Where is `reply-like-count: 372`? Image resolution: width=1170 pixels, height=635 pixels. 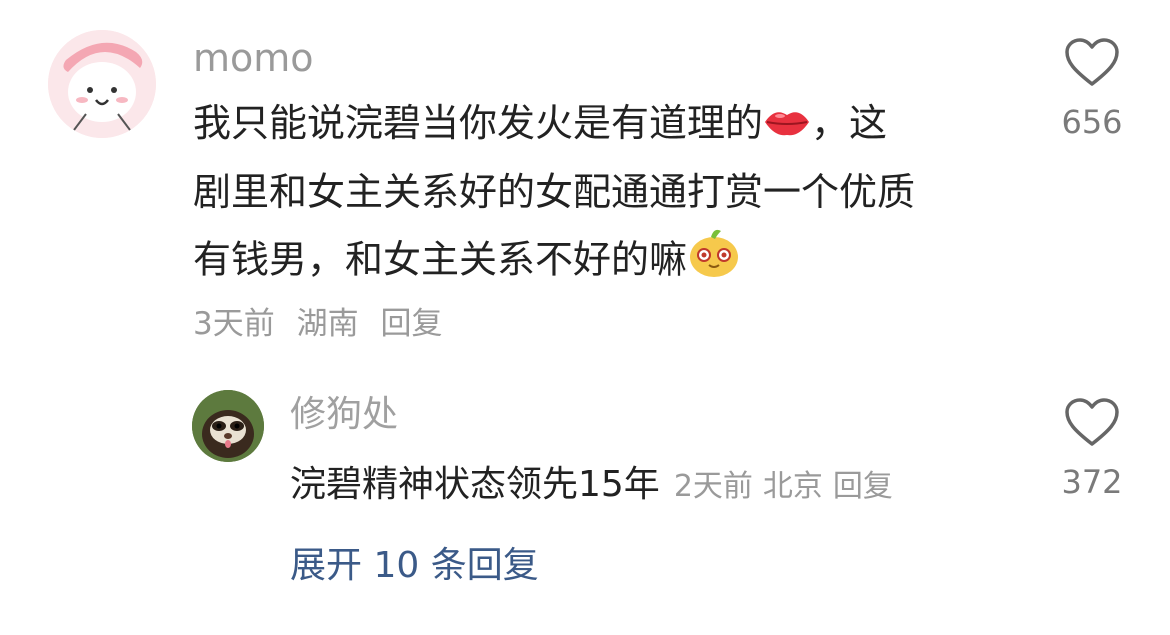 reply-like-count: 372 is located at coordinates (1092, 482).